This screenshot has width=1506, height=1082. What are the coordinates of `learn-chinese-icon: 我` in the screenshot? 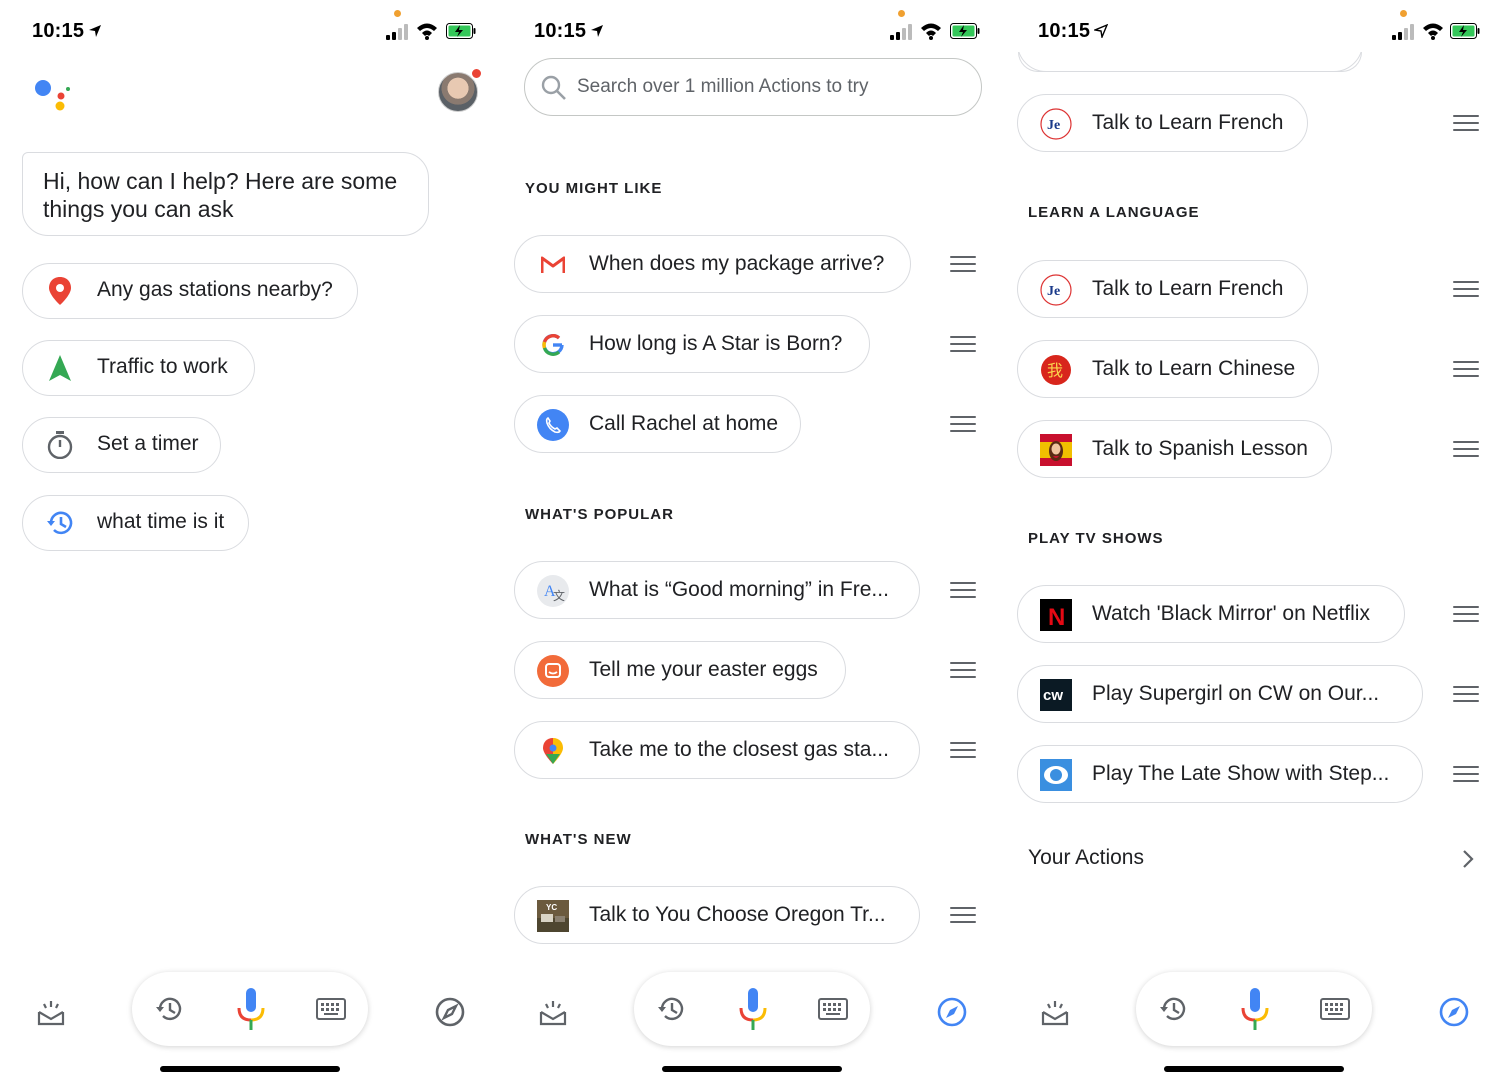 It's located at (1056, 370).